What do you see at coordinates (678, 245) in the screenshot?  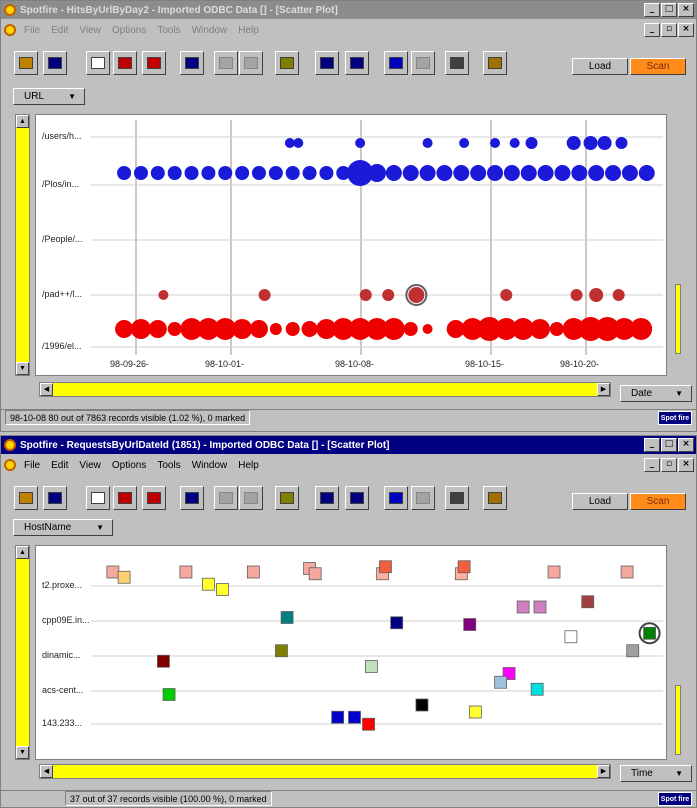 I see `right-scroll-rail` at bounding box center [678, 245].